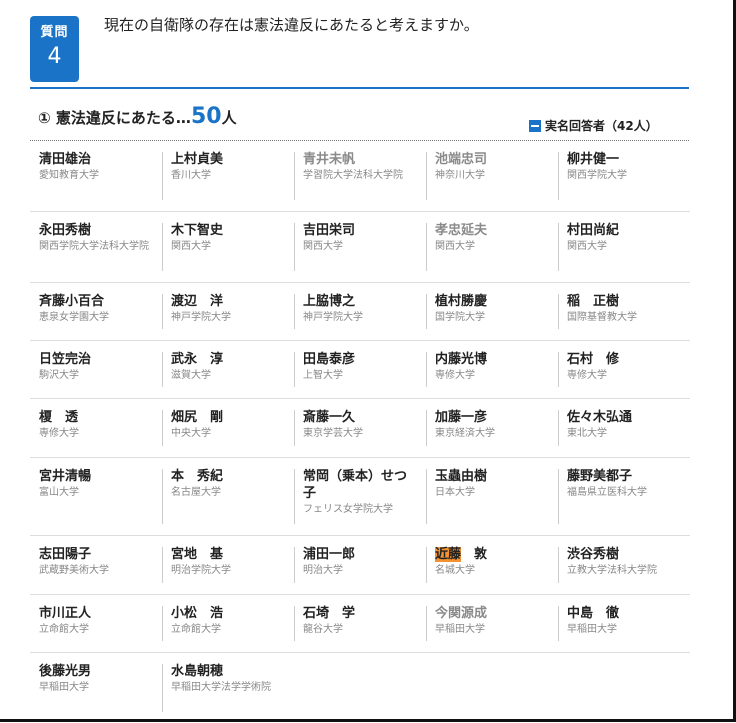  I want to click on respondent-university: 名古屋大学, so click(196, 492).